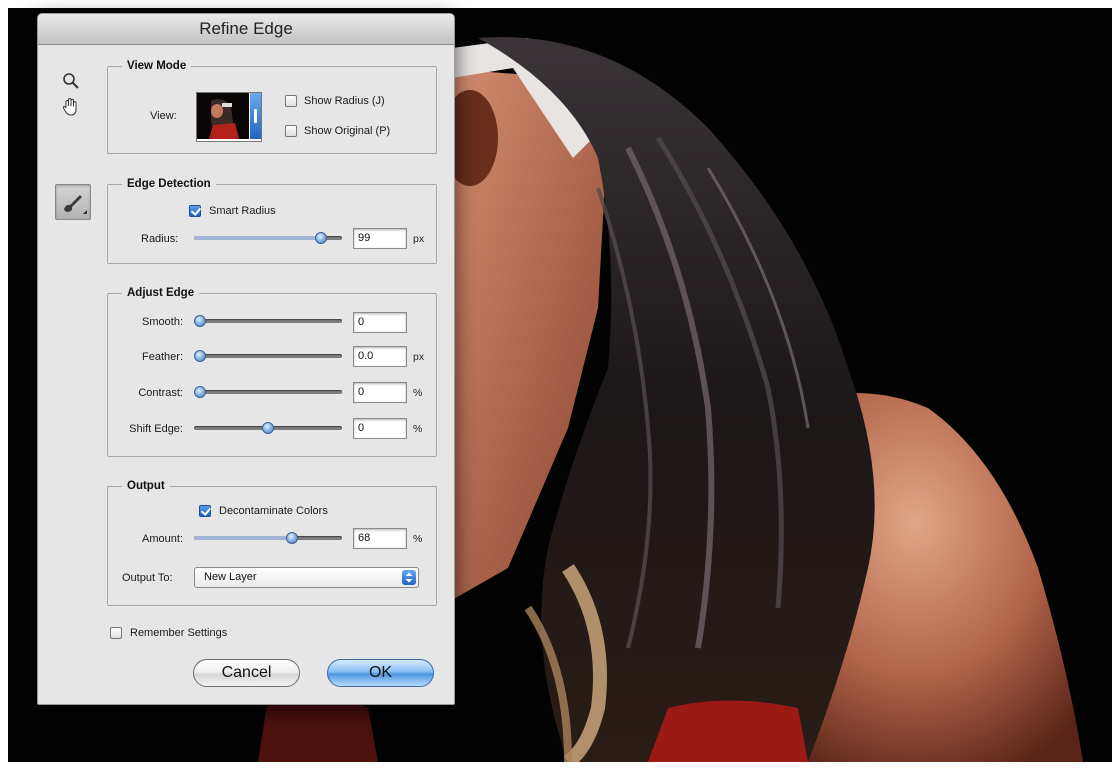 This screenshot has width=1119, height=770. I want to click on amount-input: 68, so click(380, 538).